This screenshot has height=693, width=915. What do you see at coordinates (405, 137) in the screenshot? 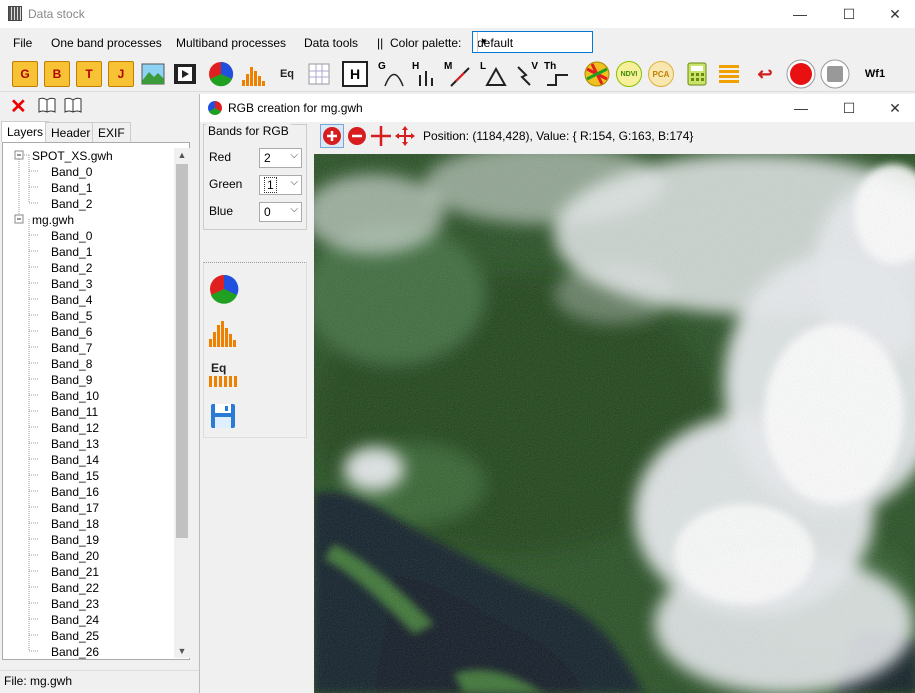
I see `move-icon` at bounding box center [405, 137].